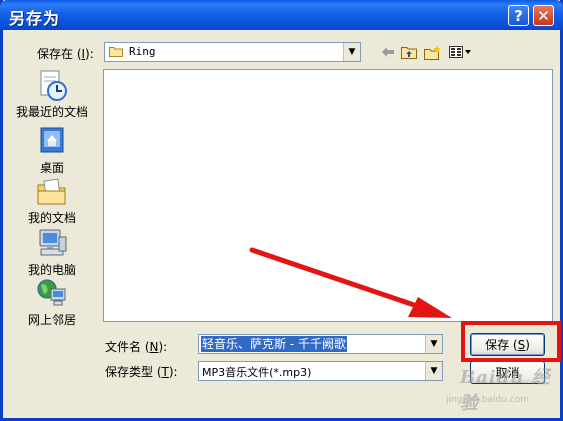  I want to click on places-desktop: 桌面, so click(52, 150).